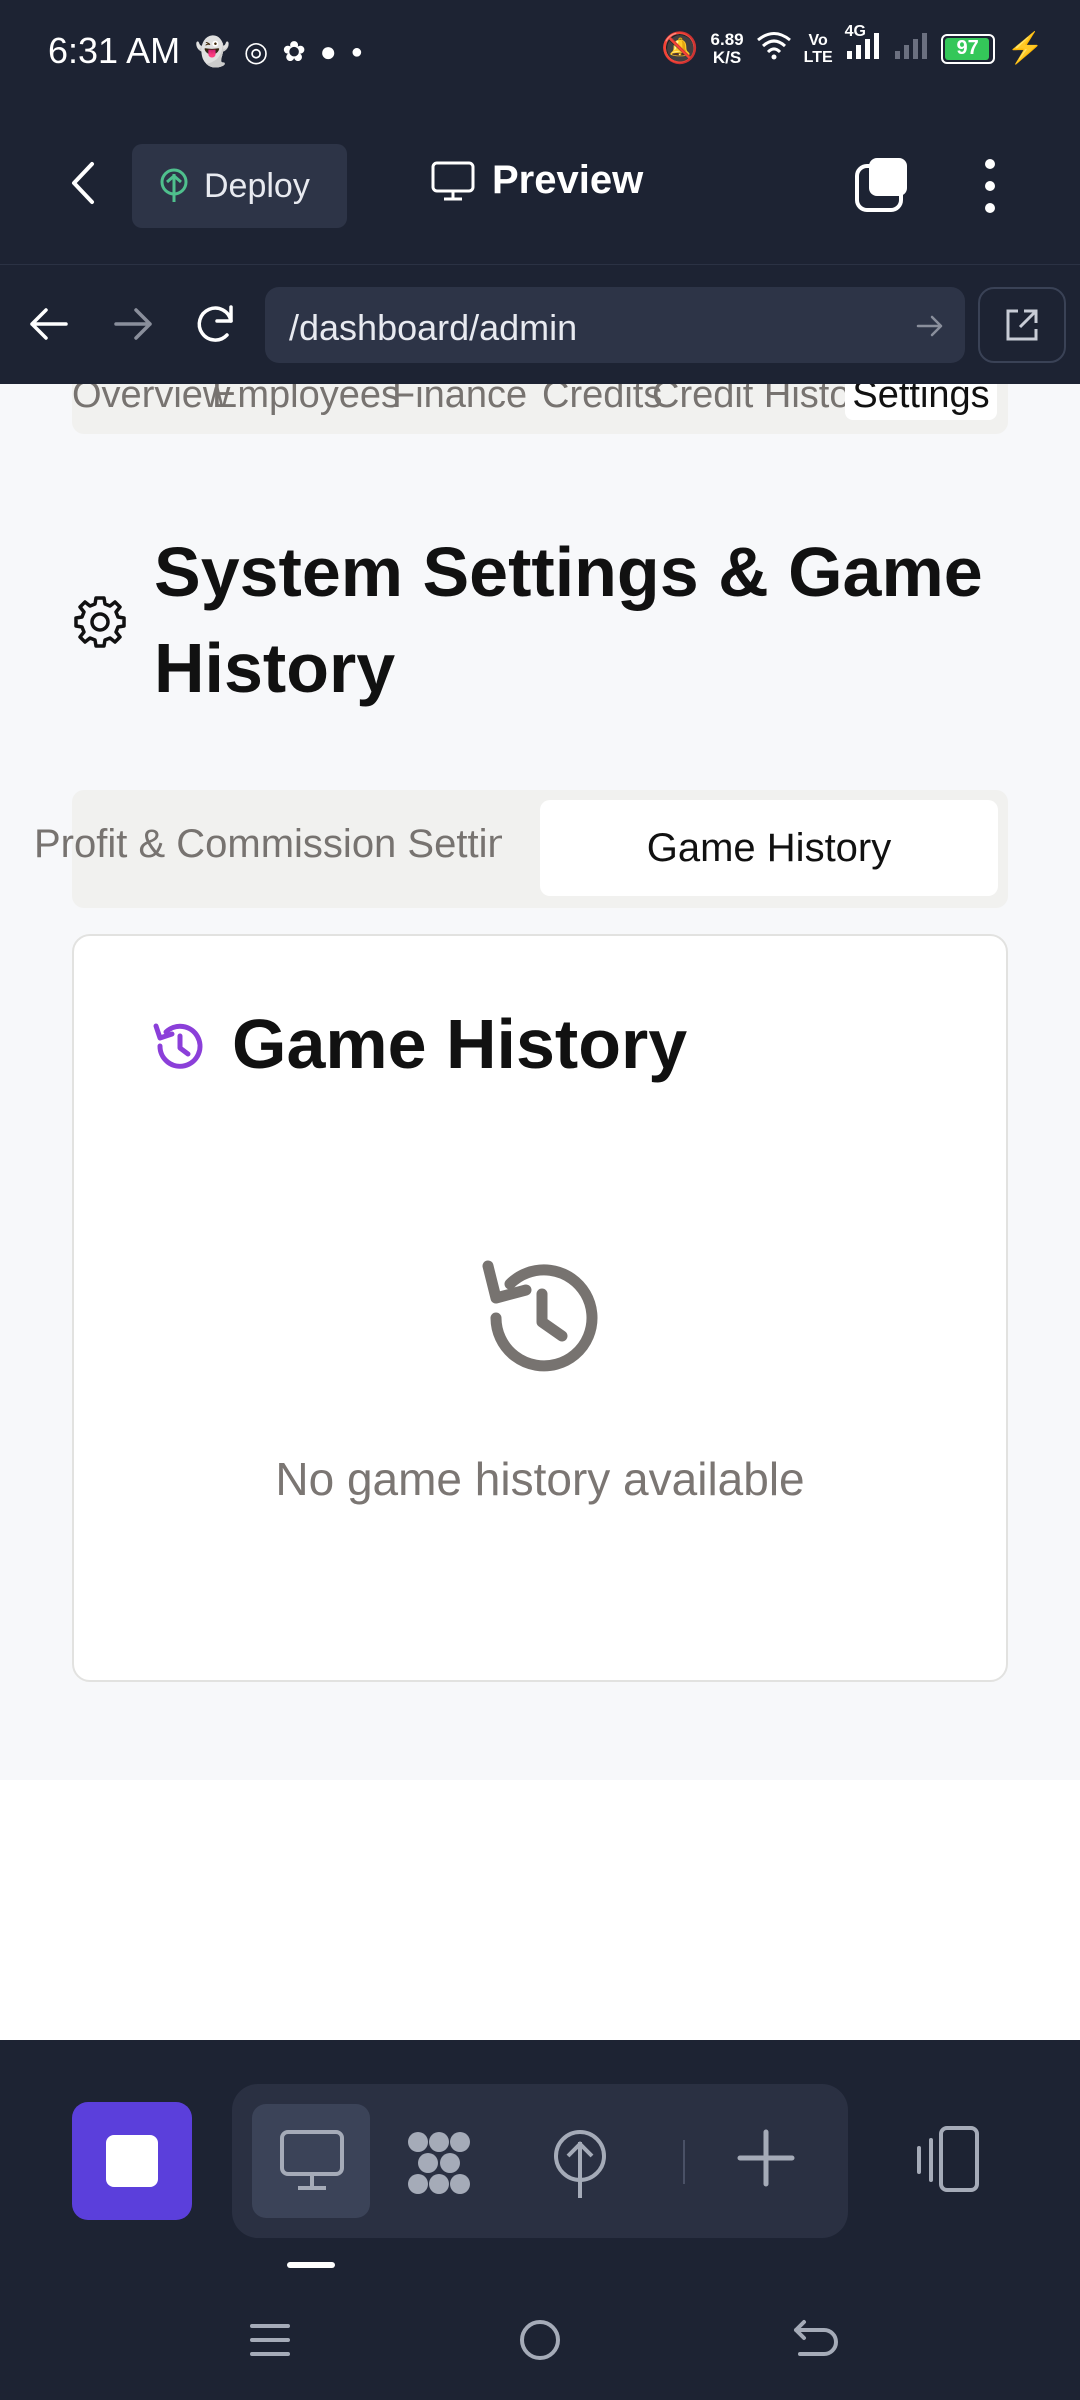 Image resolution: width=1080 pixels, height=2400 pixels. Describe the element at coordinates (990, 186) in the screenshot. I see `more-options-icon` at that location.